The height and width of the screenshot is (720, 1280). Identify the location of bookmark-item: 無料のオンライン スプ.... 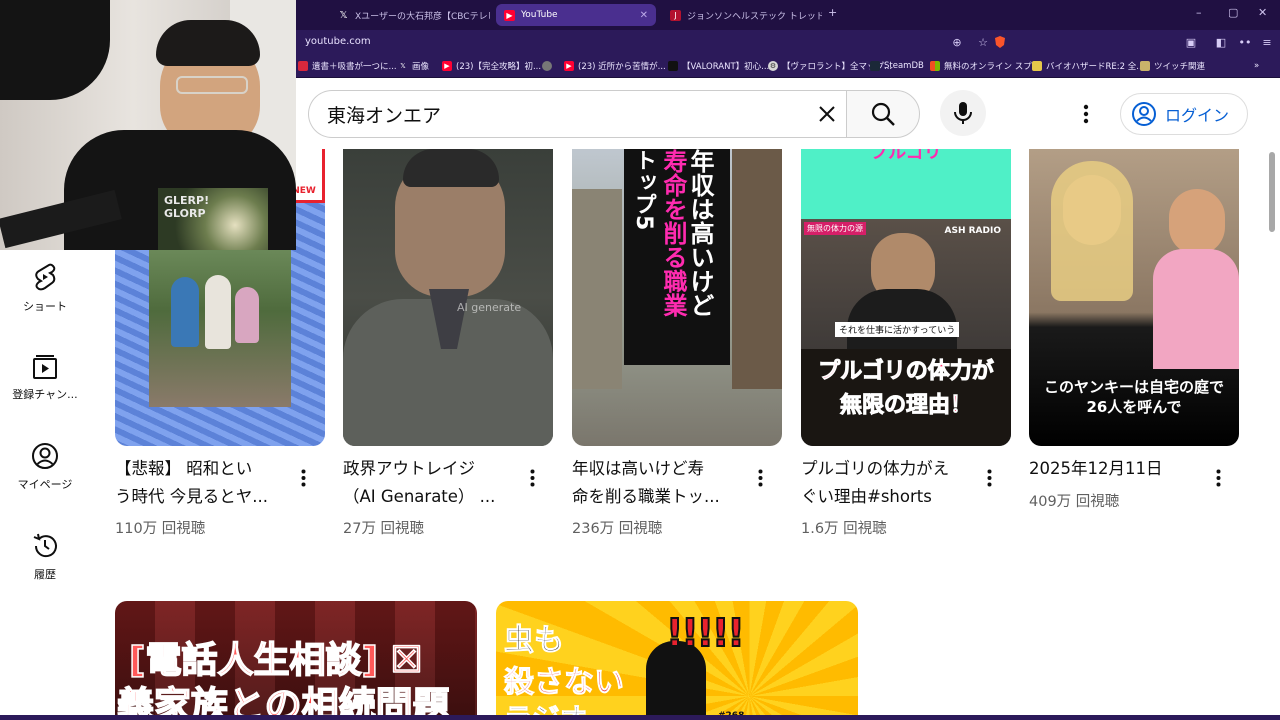
(985, 66).